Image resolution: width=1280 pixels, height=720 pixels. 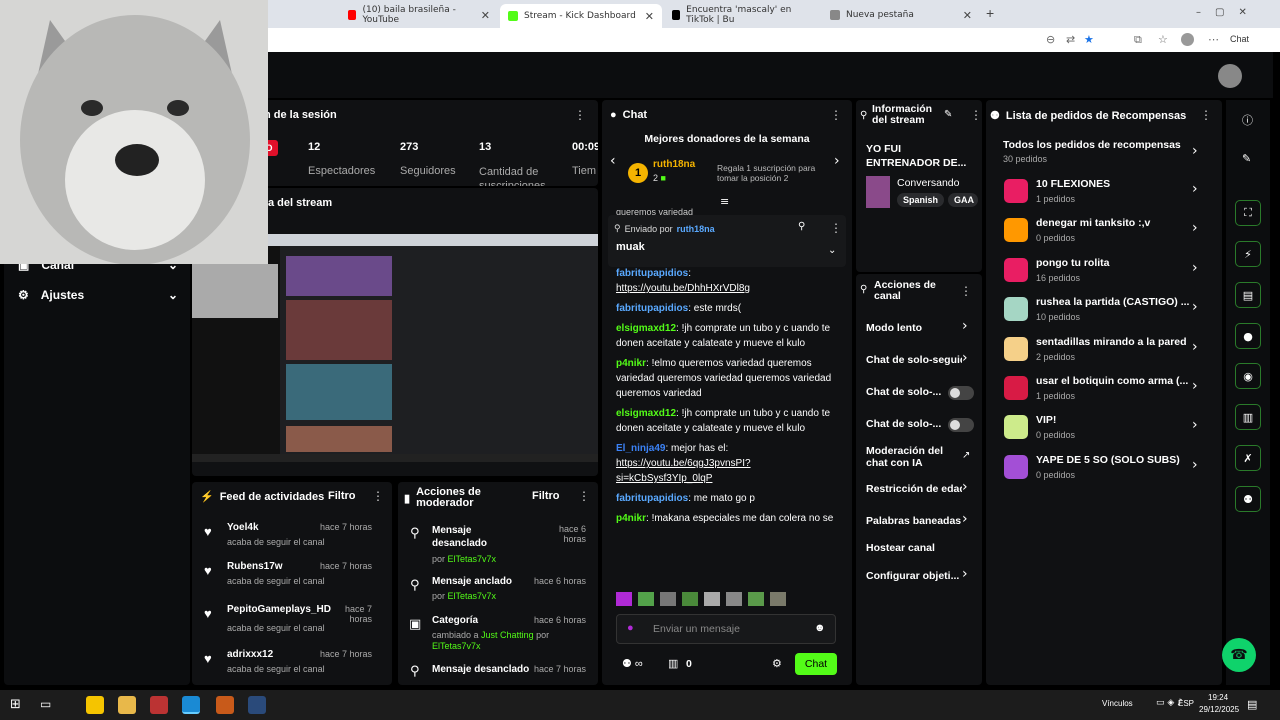 I want to click on reward-item: VIP! 0 pedidos ›, so click(x=1104, y=429).